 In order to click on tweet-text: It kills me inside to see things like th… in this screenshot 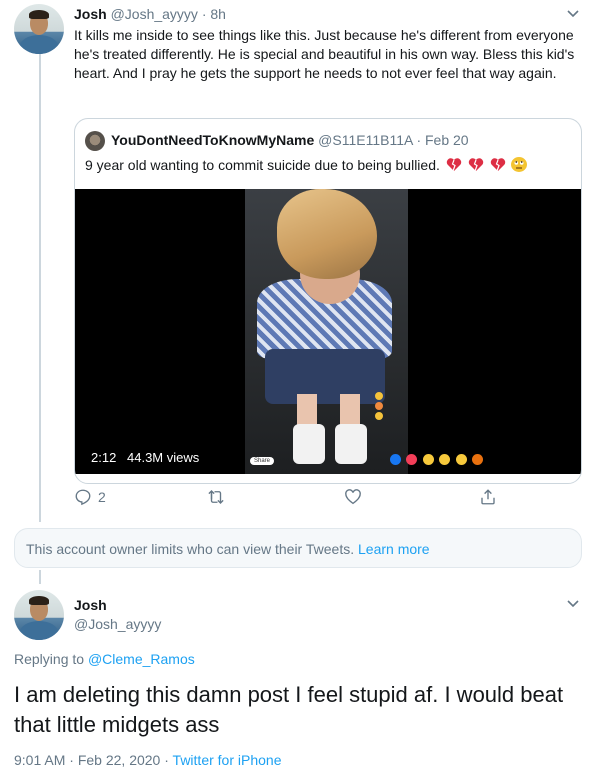, I will do `click(324, 54)`.